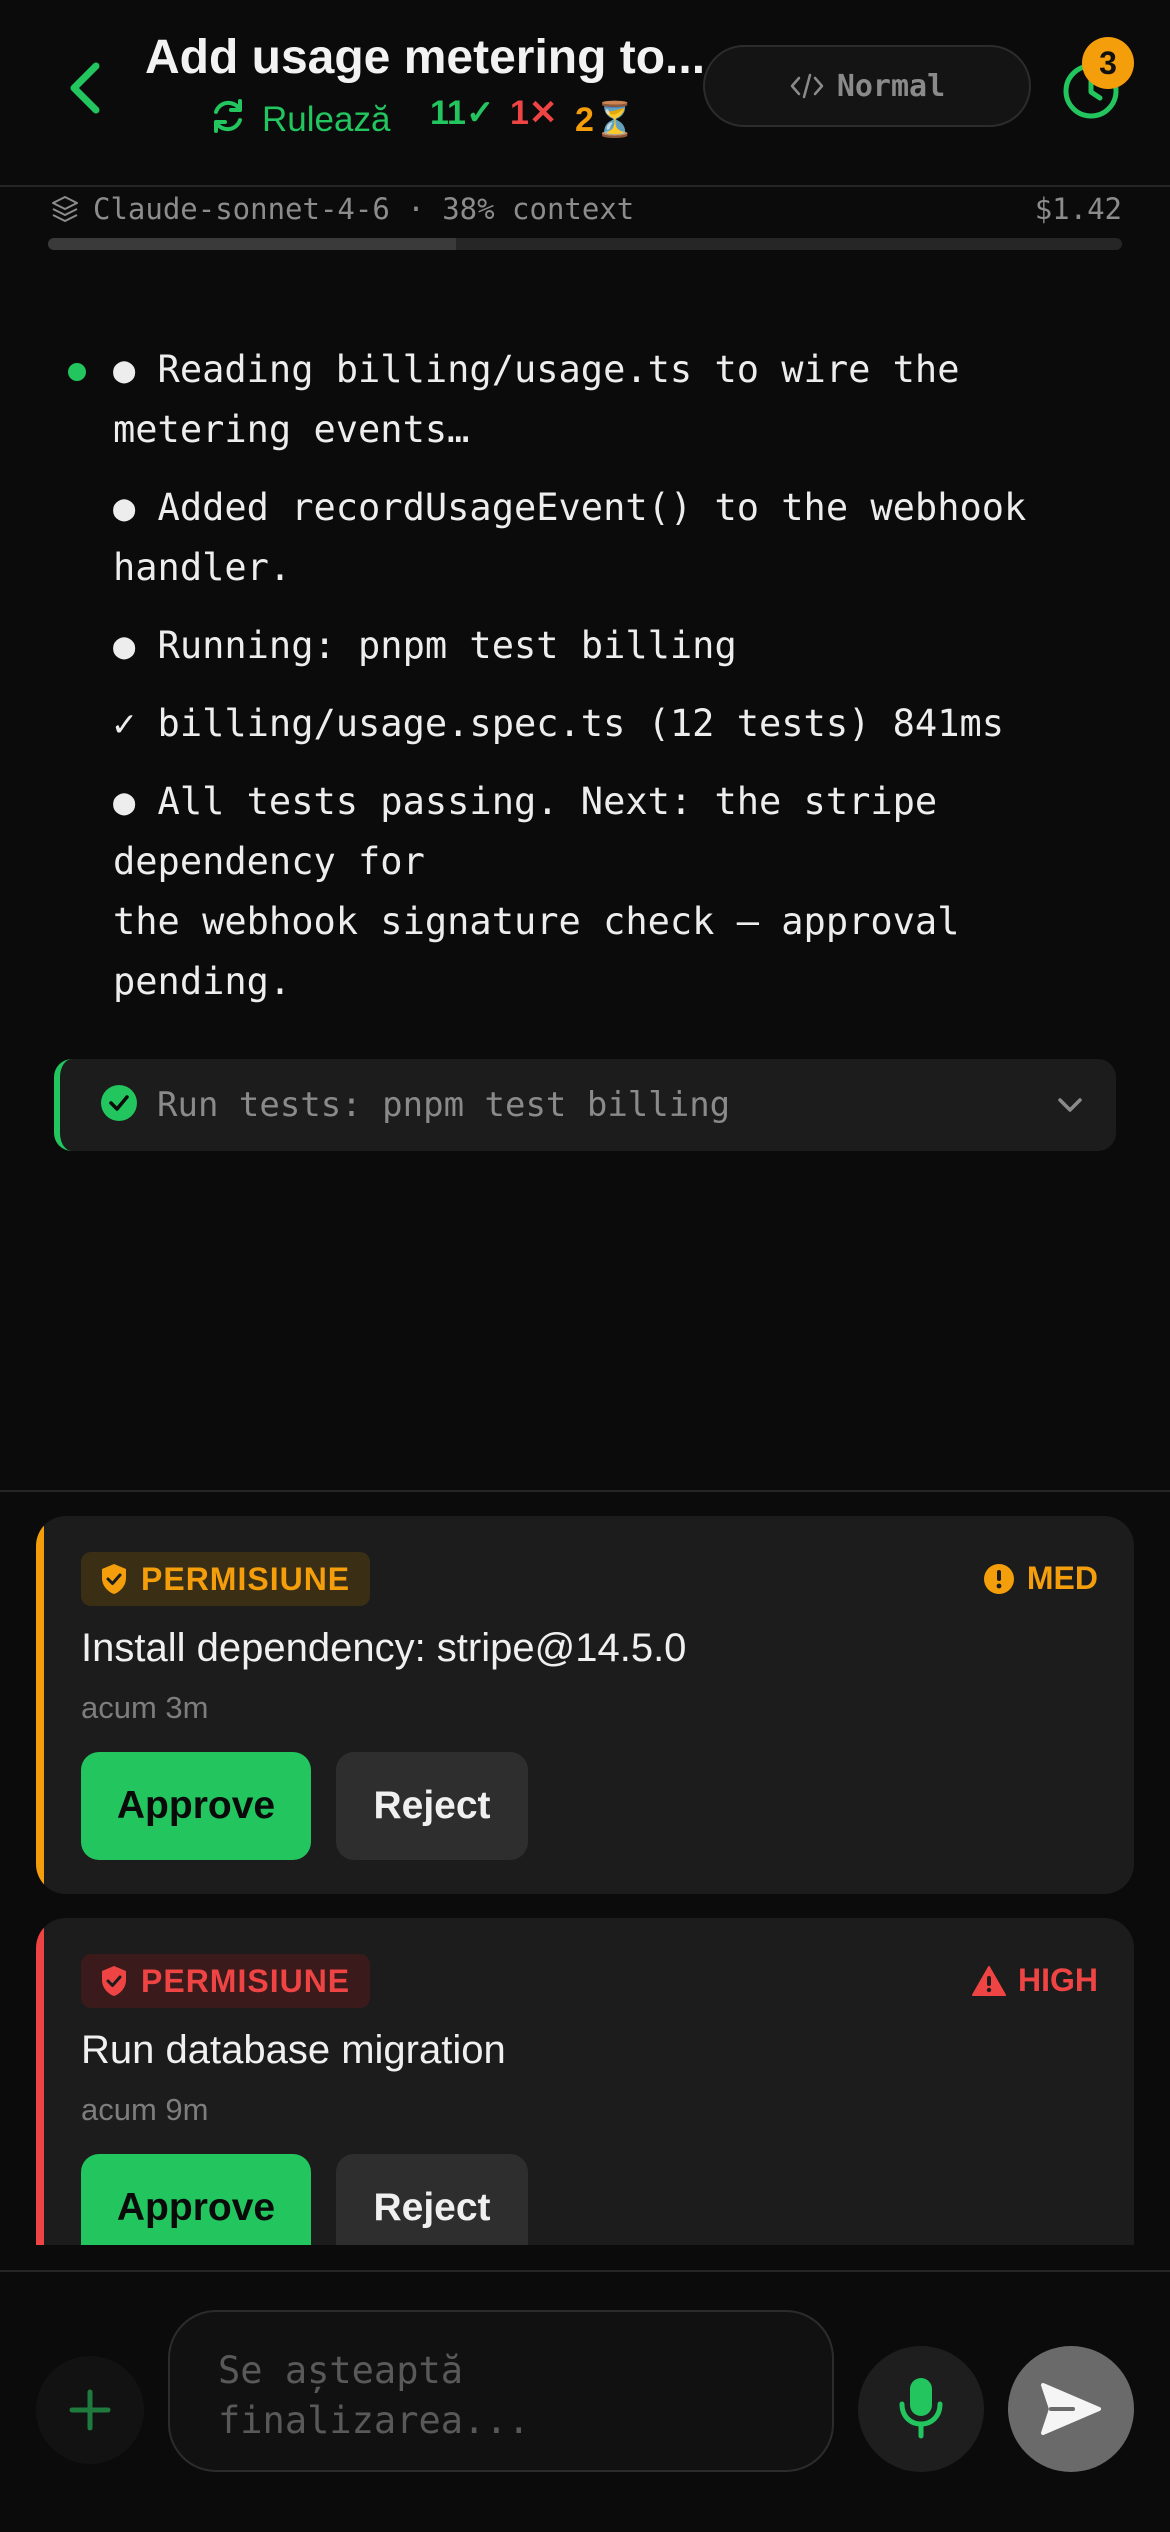 This screenshot has width=1170, height=2532. I want to click on risk-level: HIGH, so click(1035, 1980).